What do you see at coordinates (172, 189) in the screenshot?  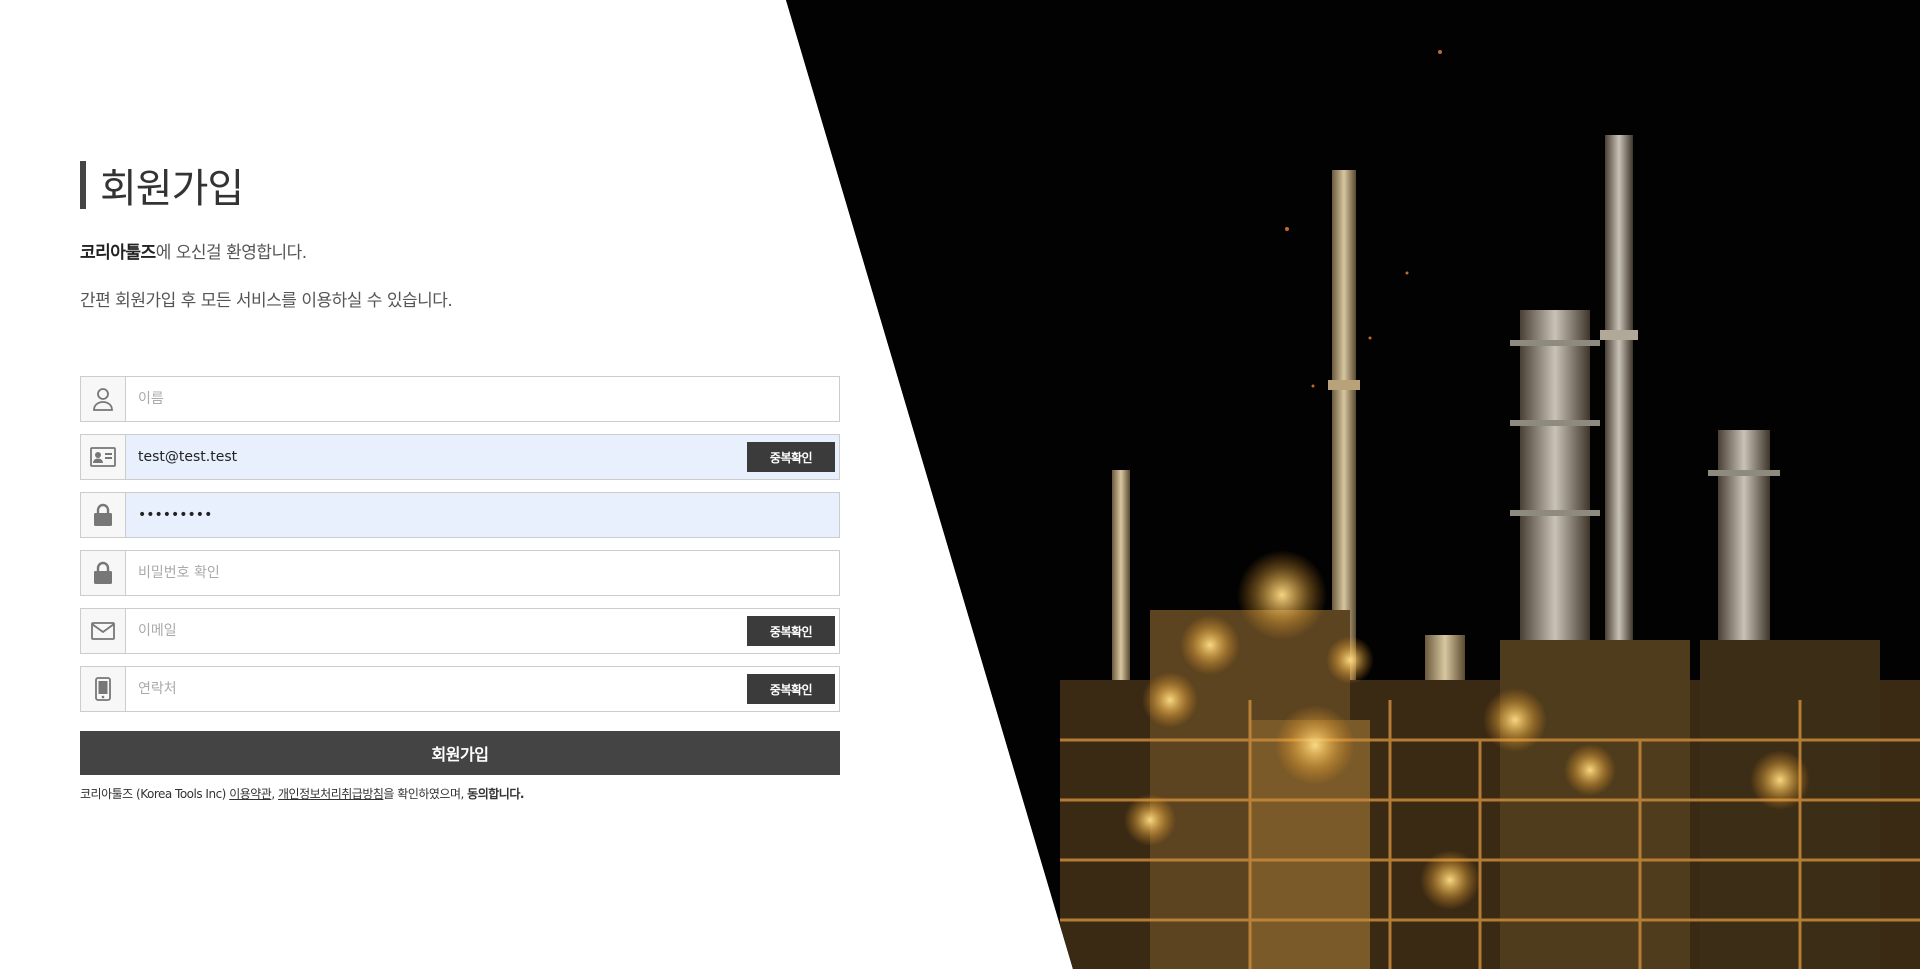 I see `page-title: 회원가입` at bounding box center [172, 189].